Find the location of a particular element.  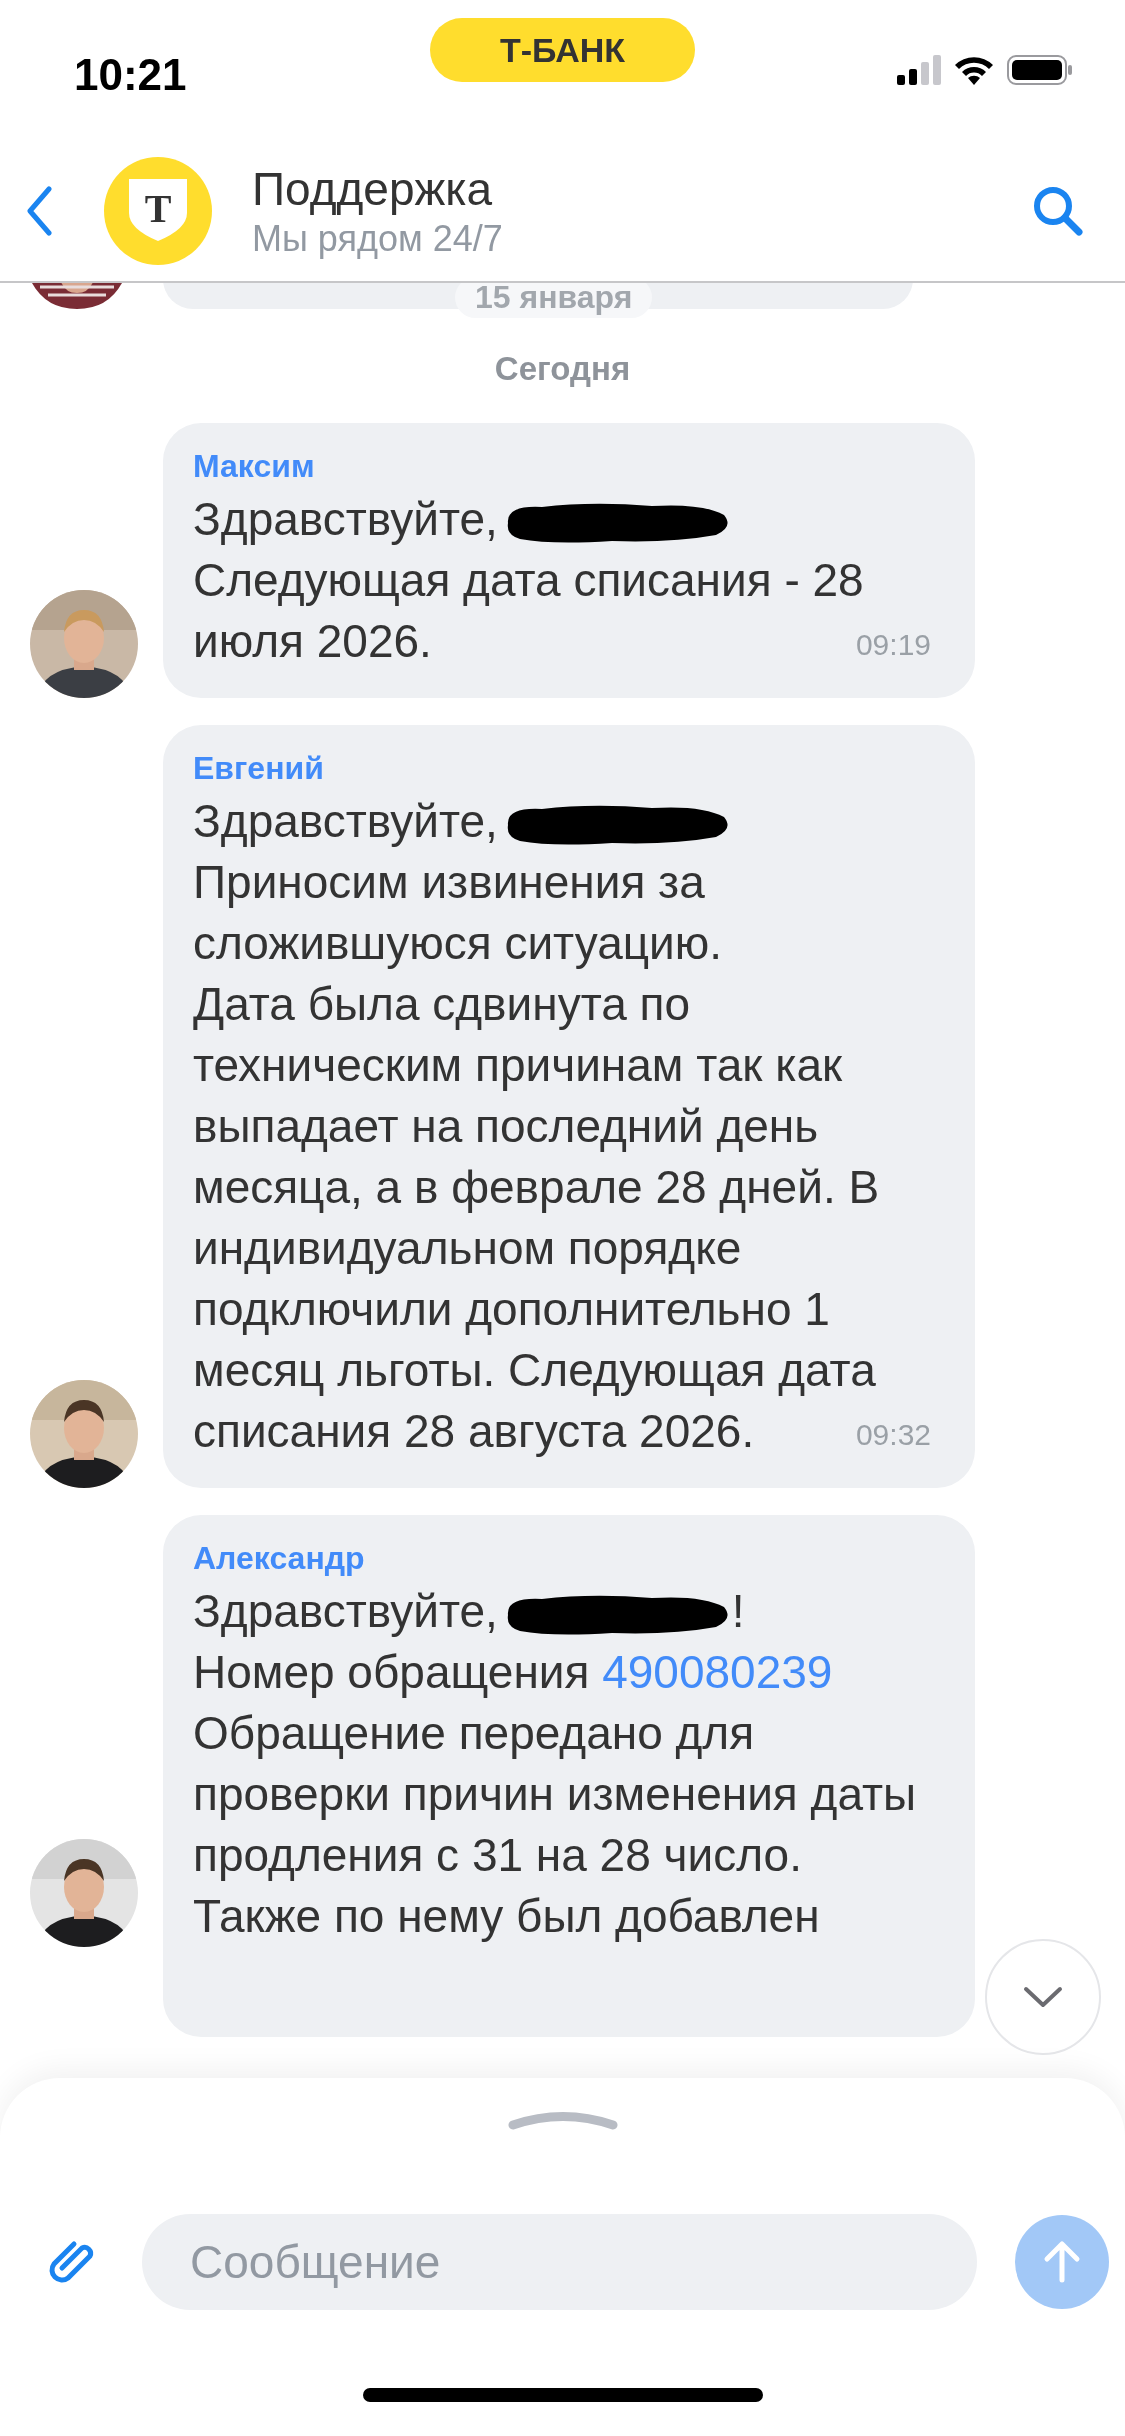

message-time: 09:19 is located at coordinates (893, 645).